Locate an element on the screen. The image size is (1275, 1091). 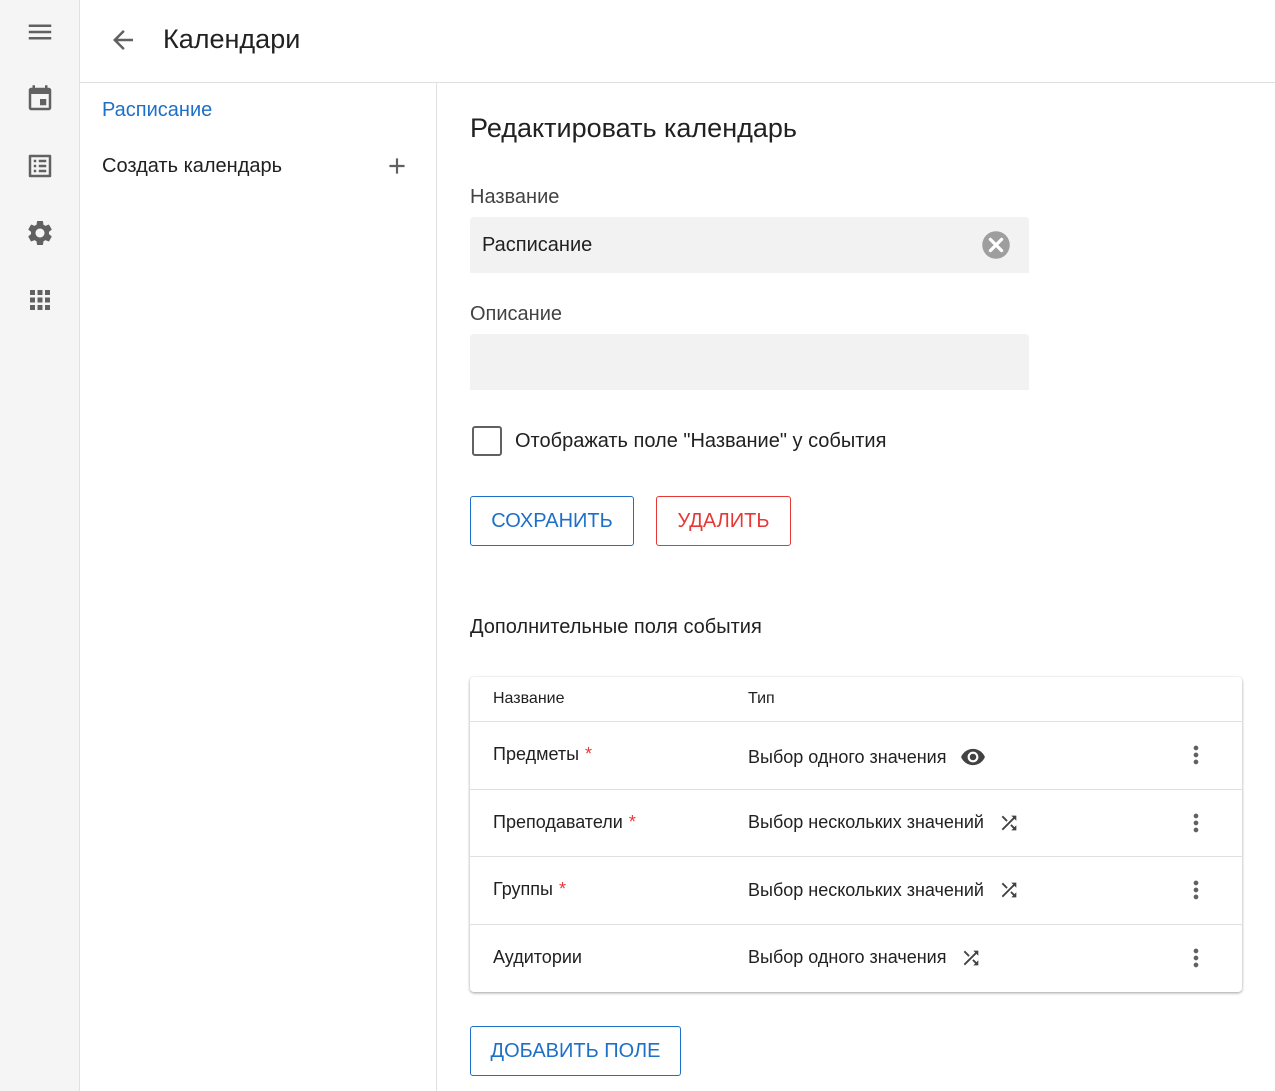
back-arrow-icon is located at coordinates (123, 40).